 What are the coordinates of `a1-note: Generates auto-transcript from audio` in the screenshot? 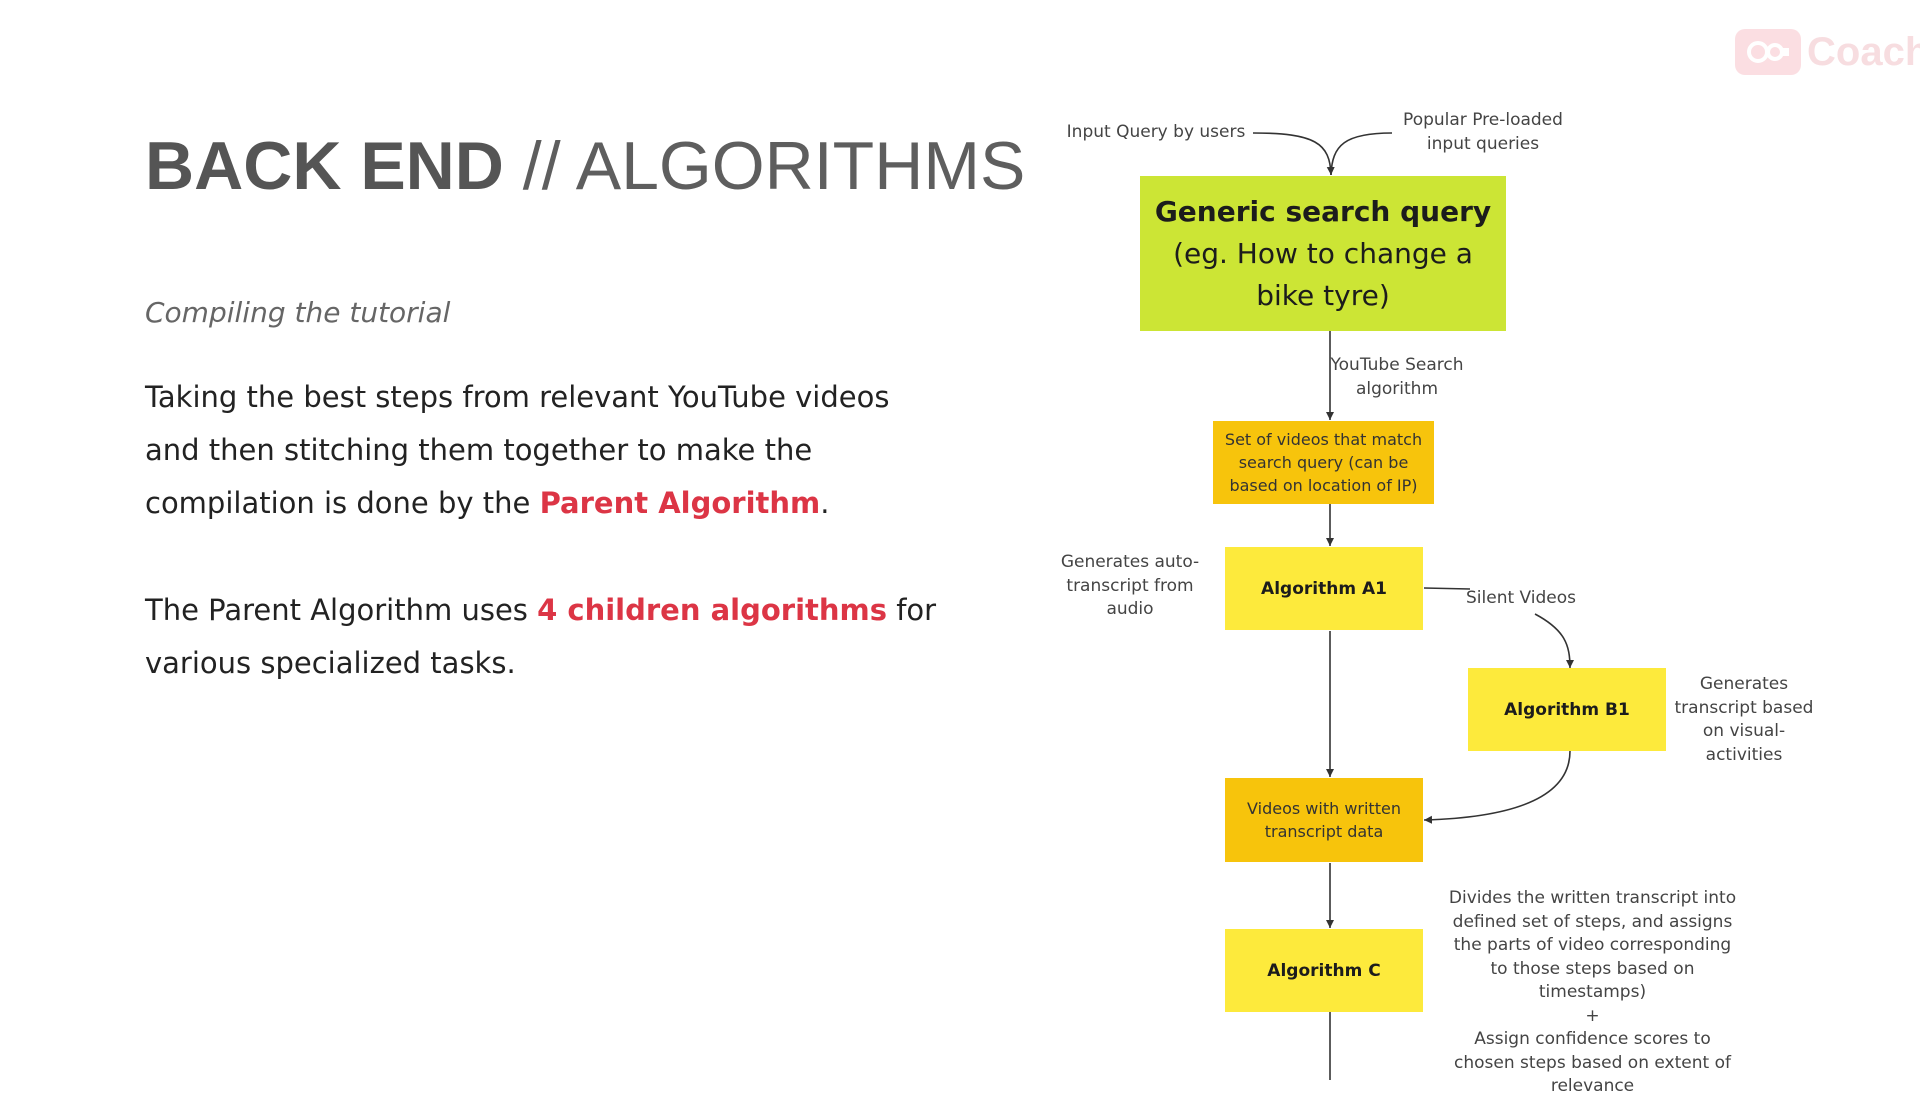 It's located at (1130, 585).